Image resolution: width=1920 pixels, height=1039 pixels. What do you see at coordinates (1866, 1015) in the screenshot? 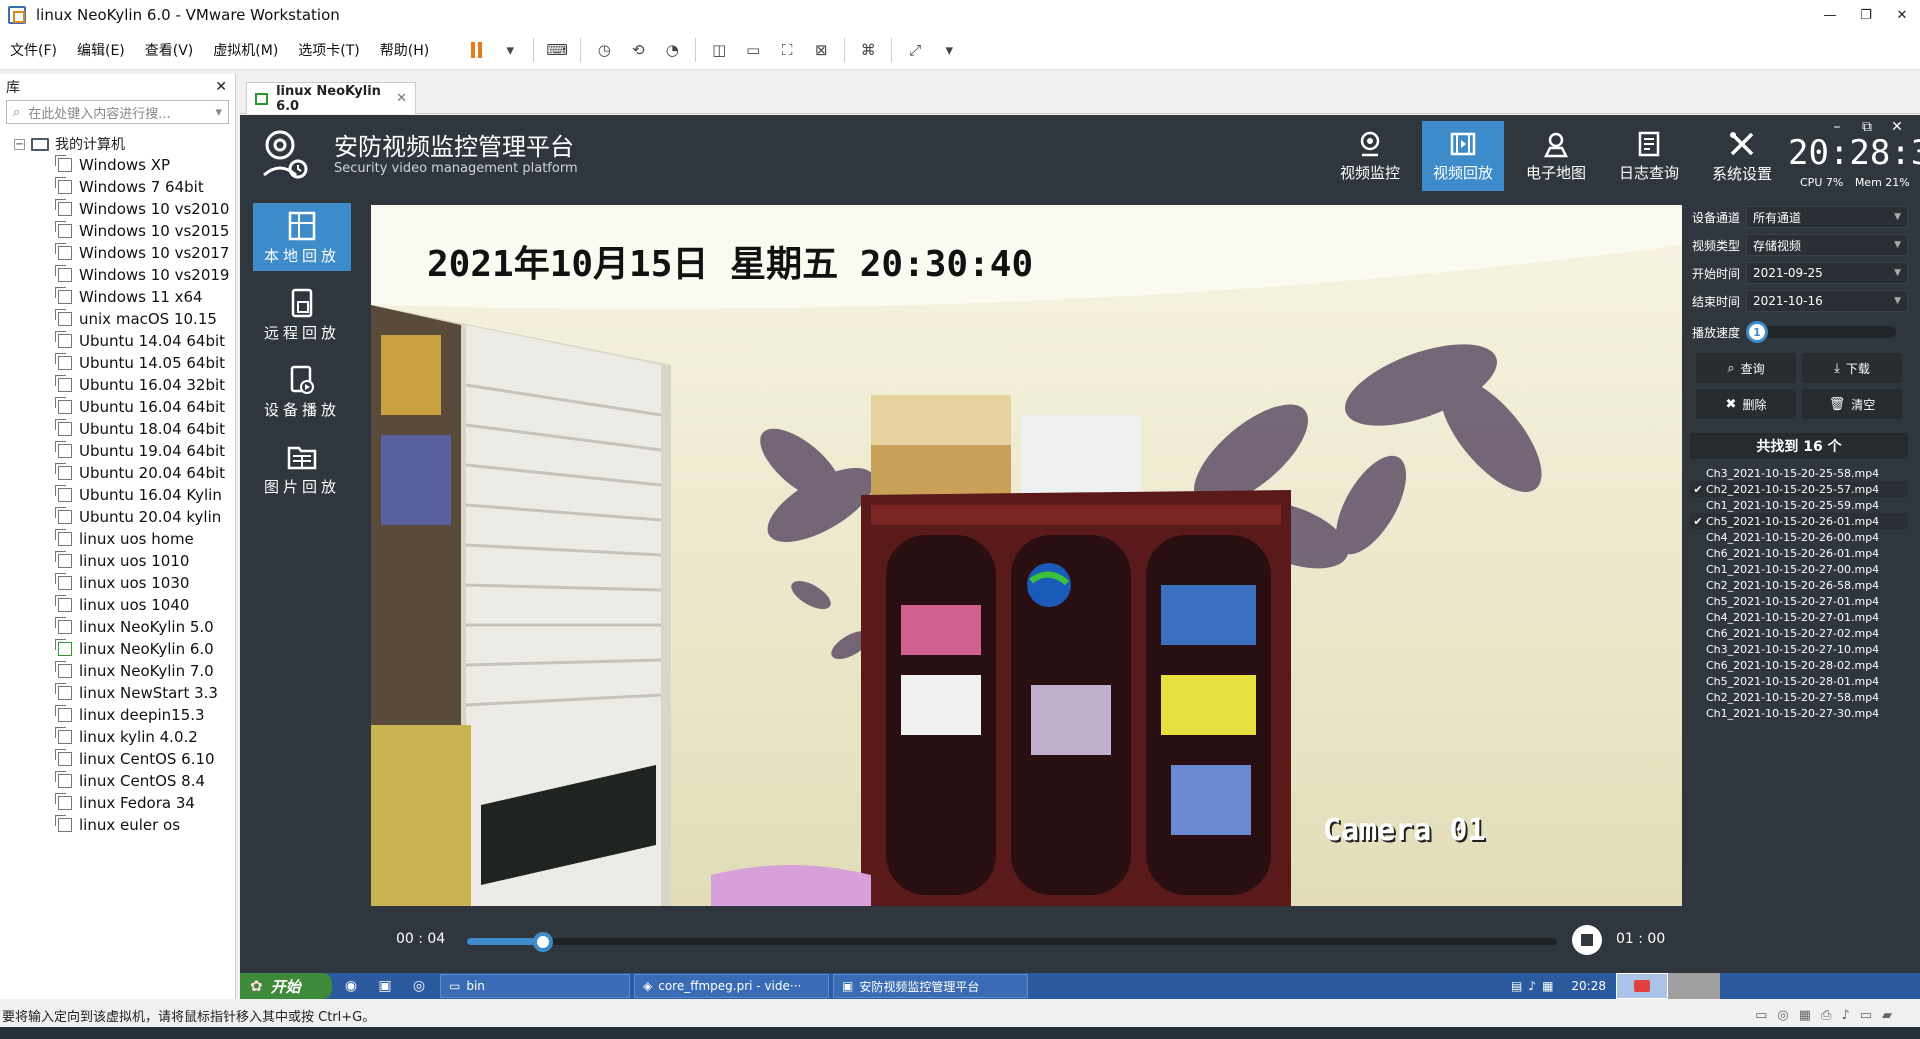
I see `display-icon: ▭` at bounding box center [1866, 1015].